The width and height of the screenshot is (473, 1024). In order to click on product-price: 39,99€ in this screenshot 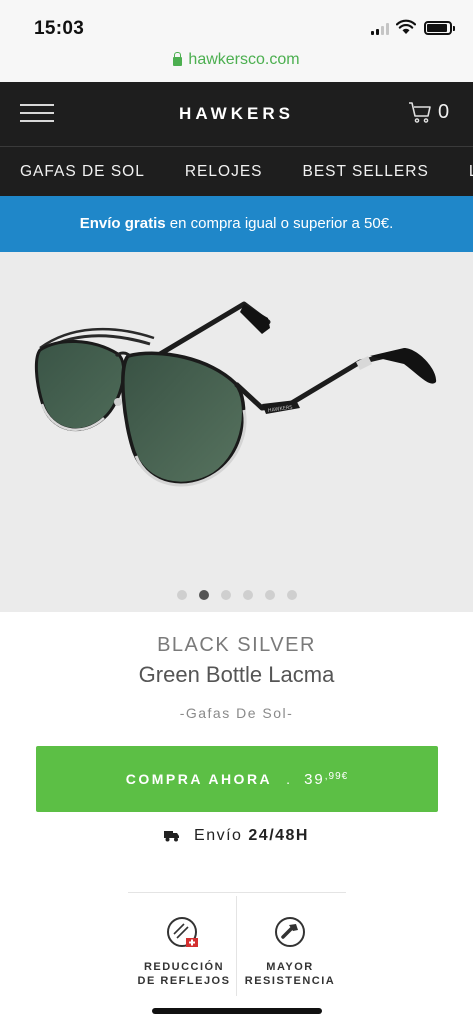, I will do `click(326, 779)`.